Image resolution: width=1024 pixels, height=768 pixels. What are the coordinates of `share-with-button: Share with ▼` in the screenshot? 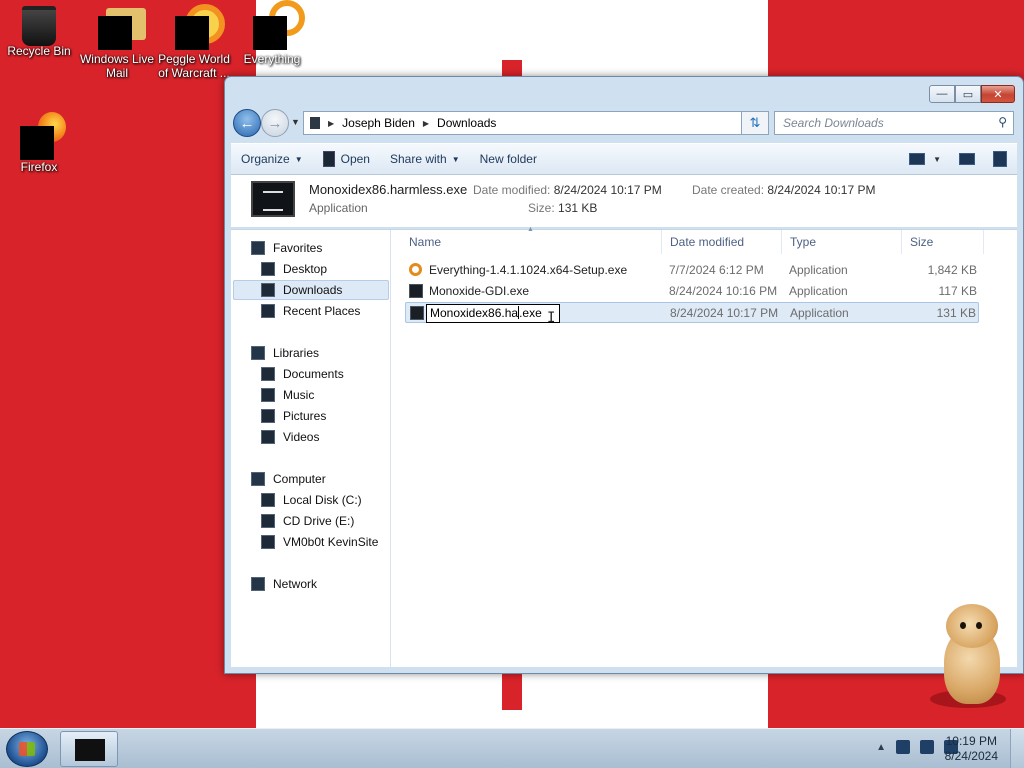 It's located at (425, 159).